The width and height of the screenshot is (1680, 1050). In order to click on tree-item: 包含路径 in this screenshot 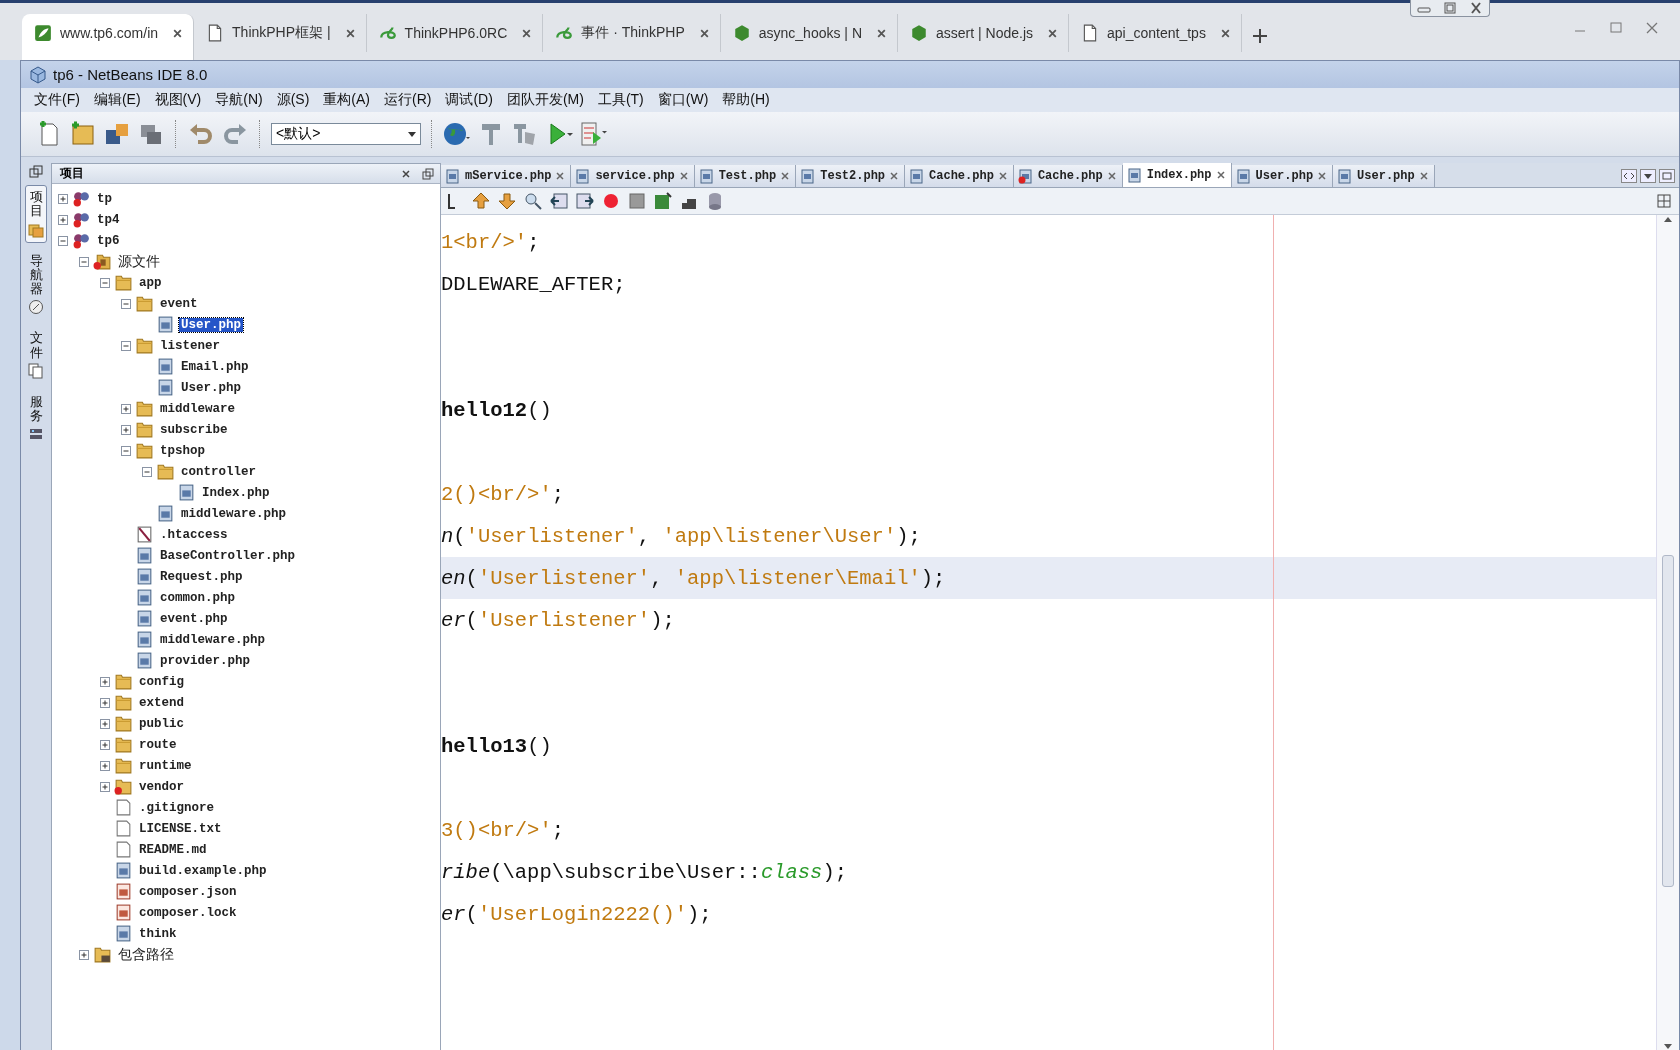, I will do `click(146, 954)`.